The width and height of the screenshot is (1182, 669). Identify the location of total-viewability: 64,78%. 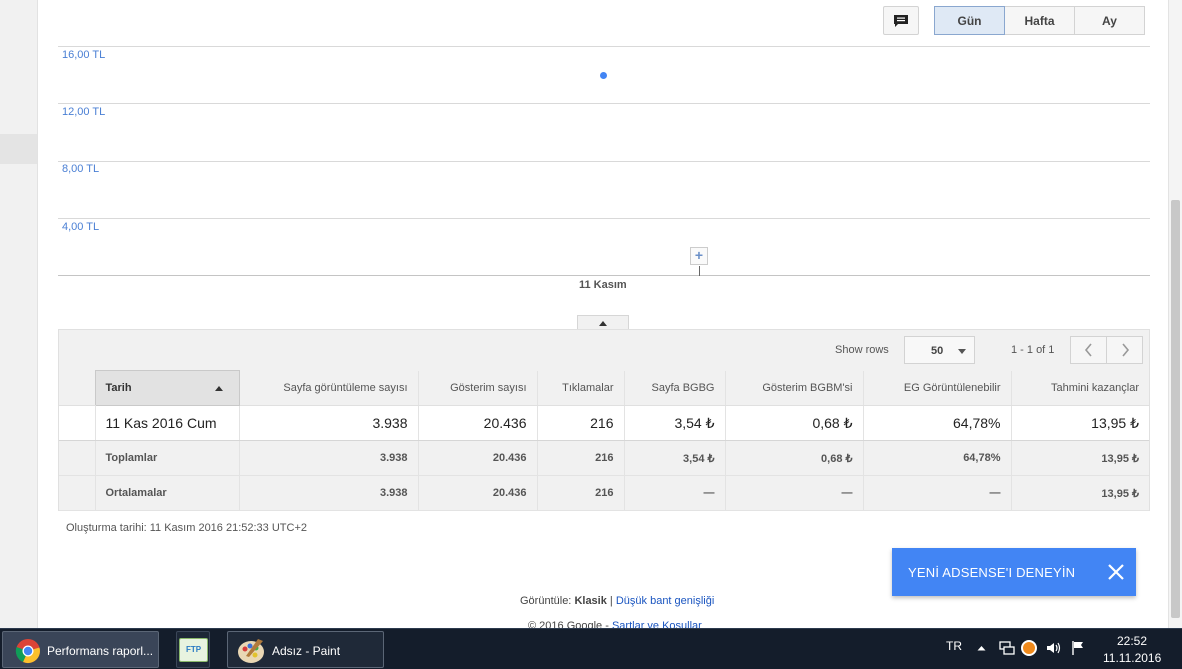
(936, 458).